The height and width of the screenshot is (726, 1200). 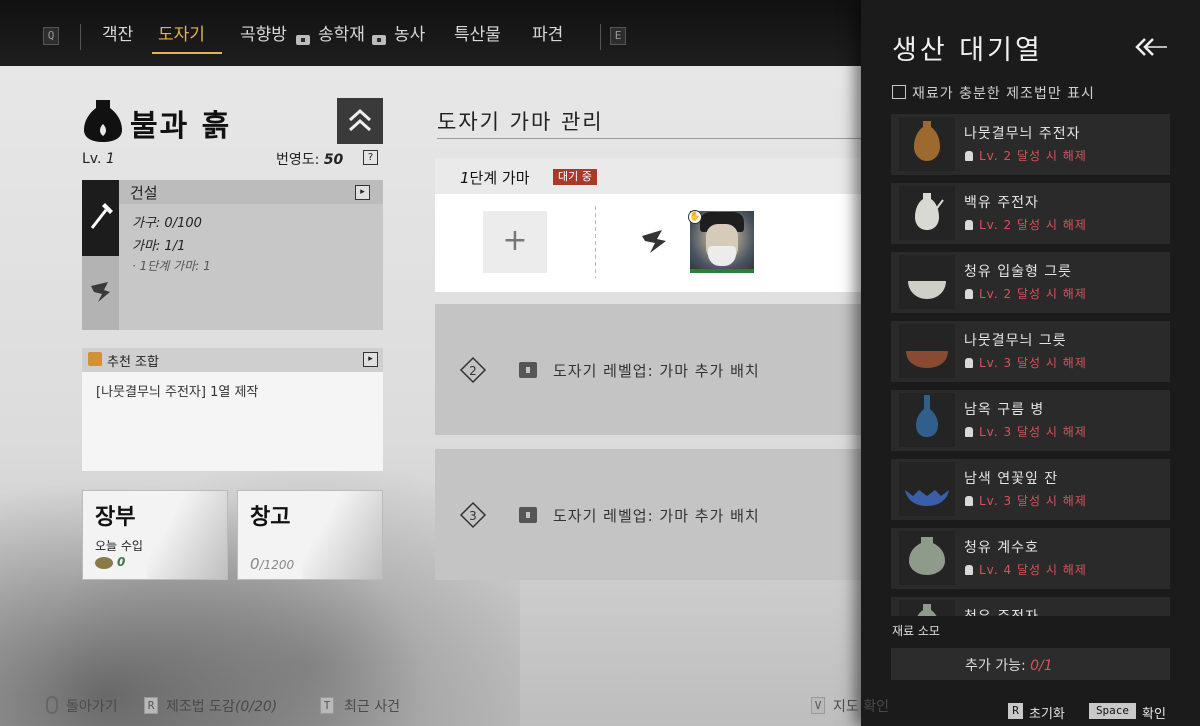 I want to click on kiln-detail: · 1단계 가마: 1, so click(x=171, y=266).